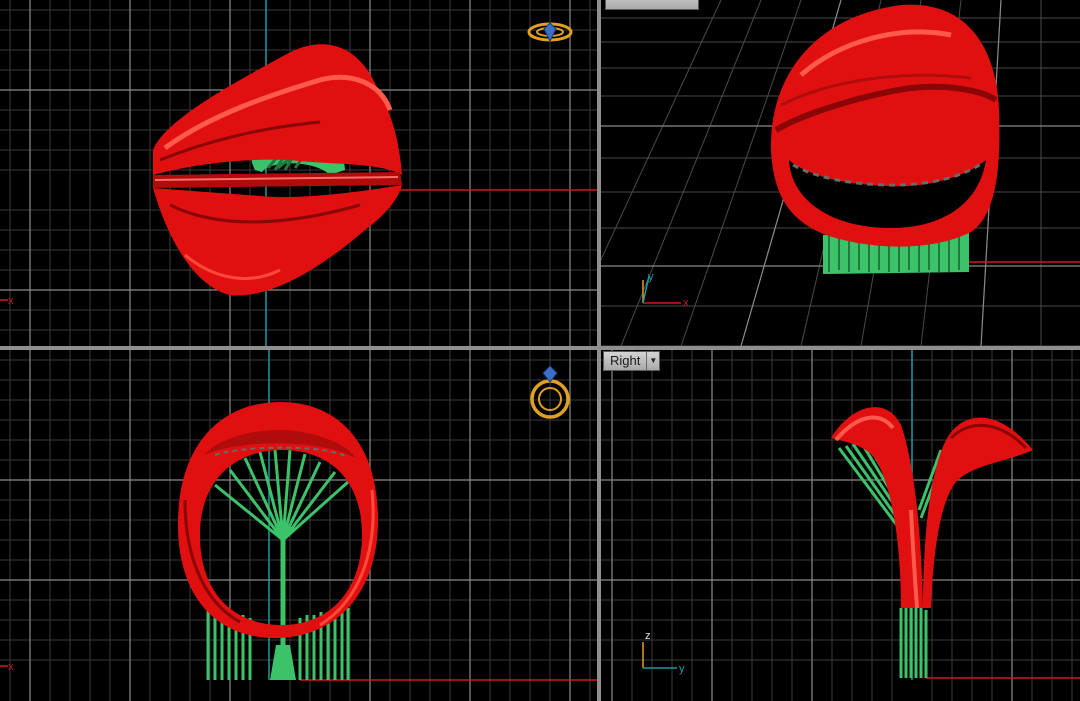 The height and width of the screenshot is (701, 1080). Describe the element at coordinates (652, 5) in the screenshot. I see `viewport-label-perspective` at that location.